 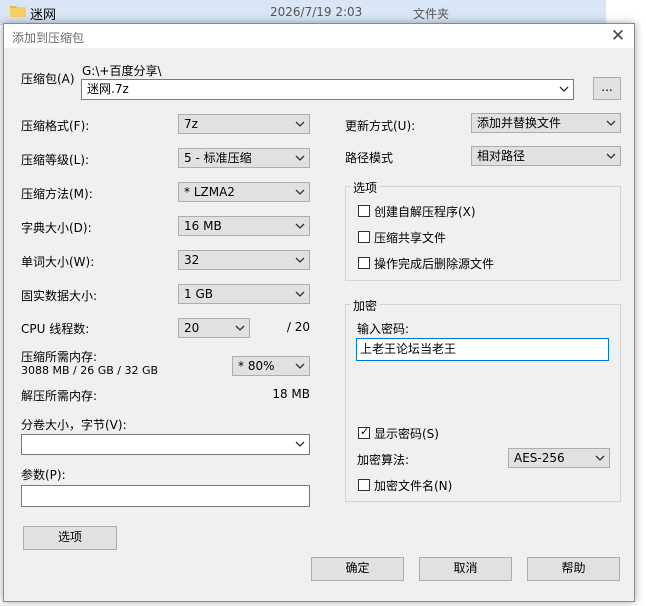 What do you see at coordinates (55, 160) in the screenshot?
I see `level-label: 压缩等级(L):` at bounding box center [55, 160].